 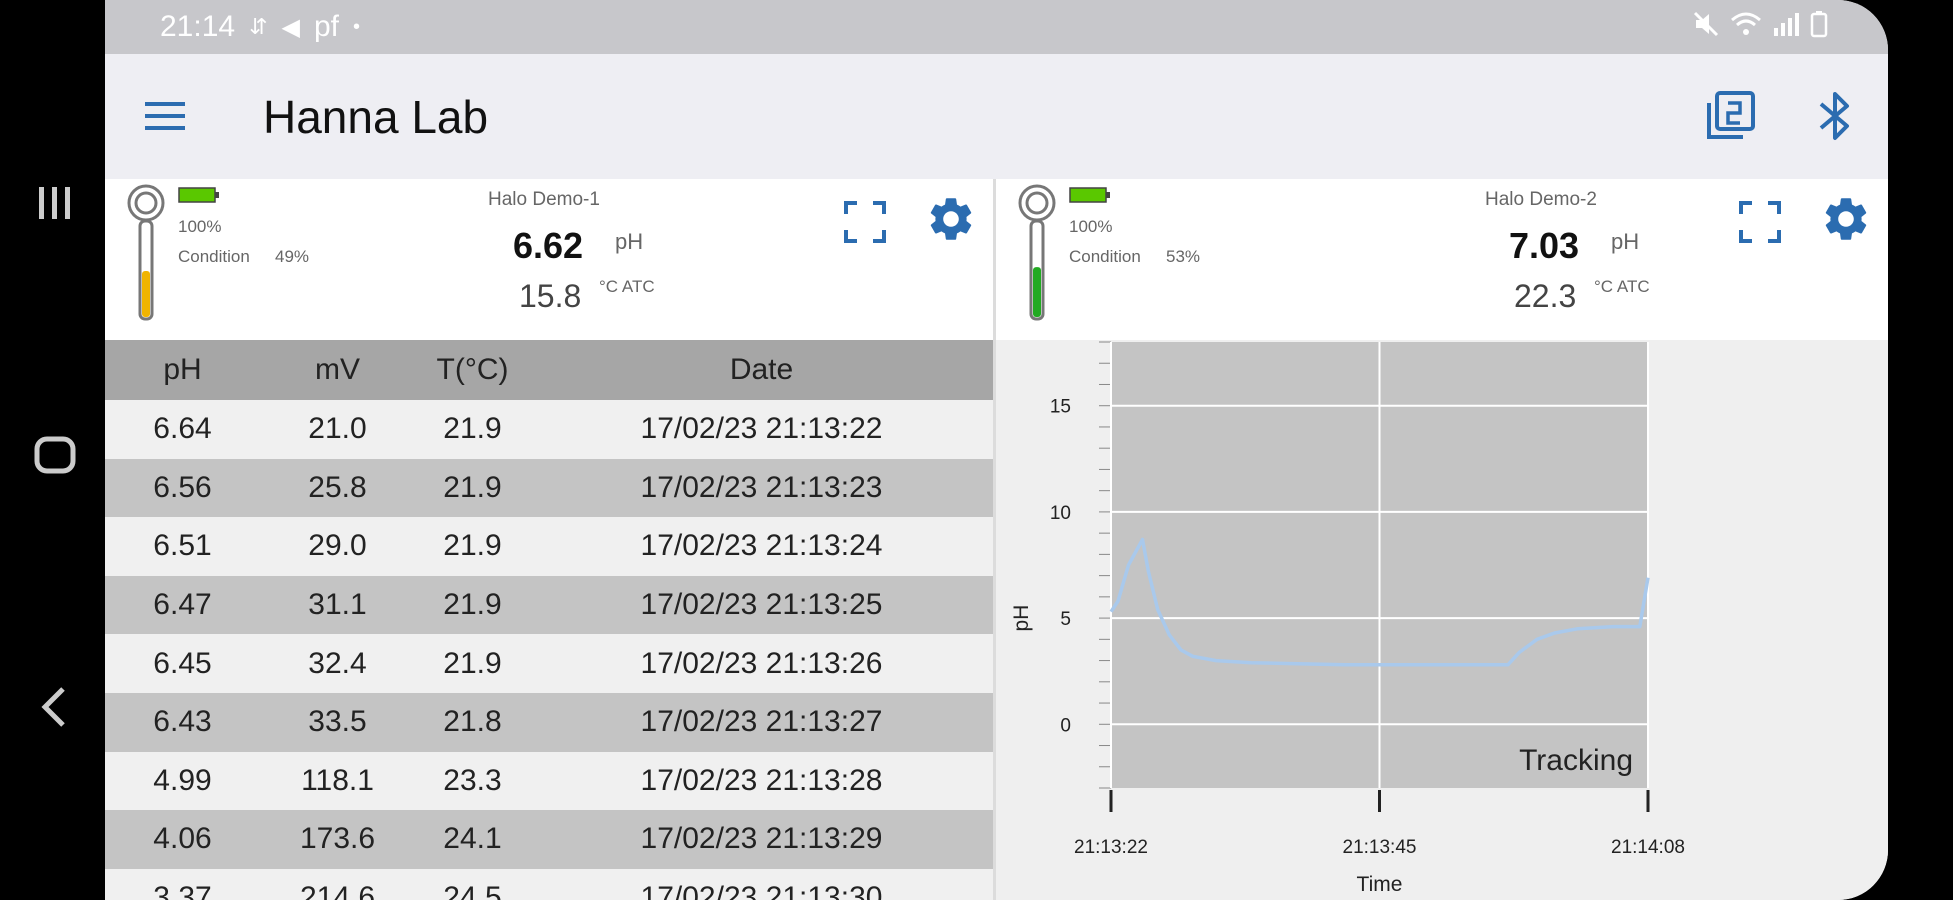 What do you see at coordinates (182, 429) in the screenshot?
I see `cell-ph: 6.64` at bounding box center [182, 429].